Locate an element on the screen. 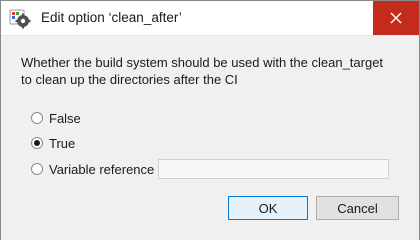 The image size is (420, 240). title-bar: Edit option ‘clean_after’ is located at coordinates (210, 18).